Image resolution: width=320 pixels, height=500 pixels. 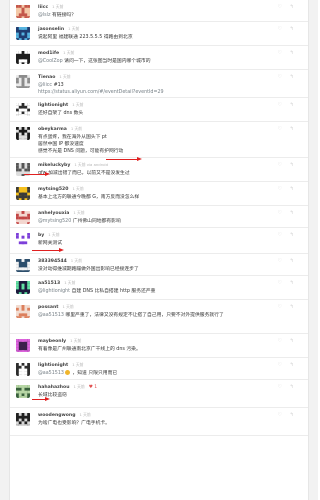 I want to click on username-link: mytsing520, so click(x=53, y=189).